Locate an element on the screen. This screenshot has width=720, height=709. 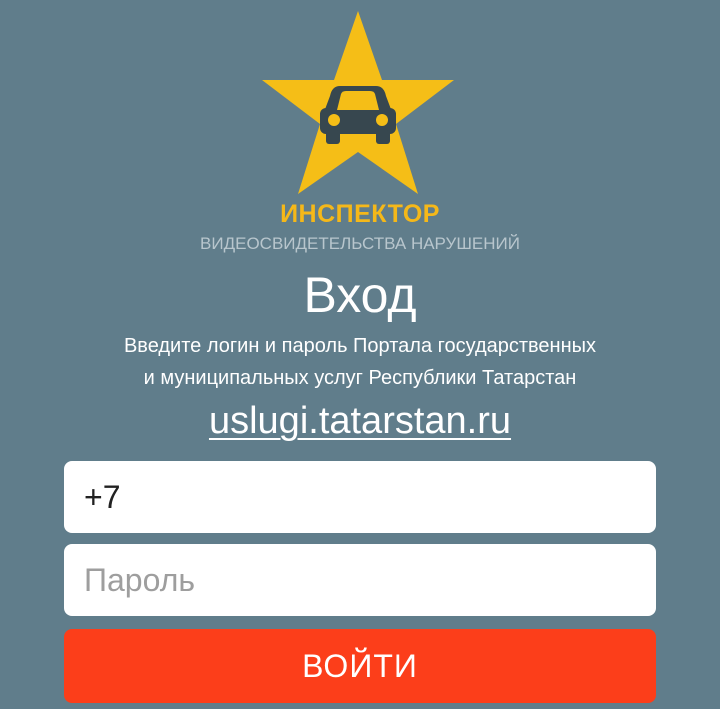
phone-login-input is located at coordinates (360, 497).